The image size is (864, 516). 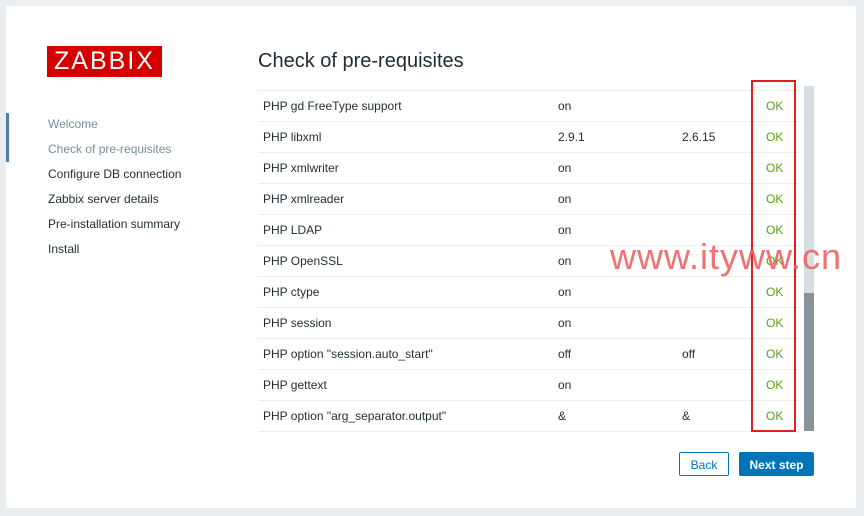 What do you see at coordinates (565, 354) in the screenshot?
I see `current-value: off` at bounding box center [565, 354].